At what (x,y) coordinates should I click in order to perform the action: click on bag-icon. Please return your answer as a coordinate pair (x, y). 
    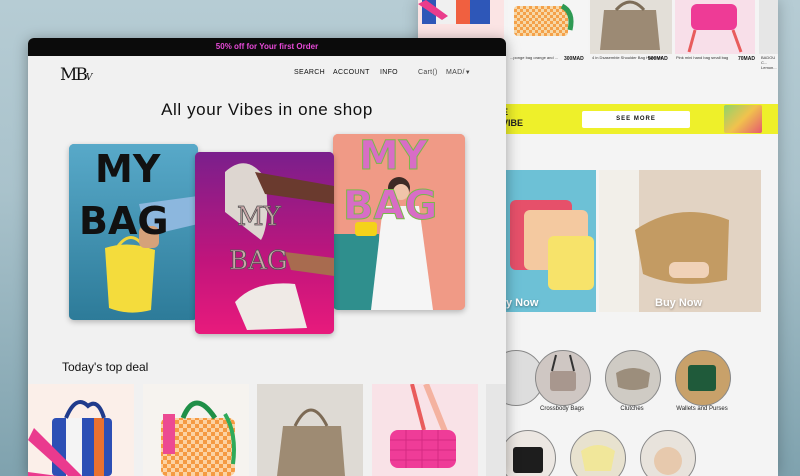
    Looking at the image, I should click on (528, 460).